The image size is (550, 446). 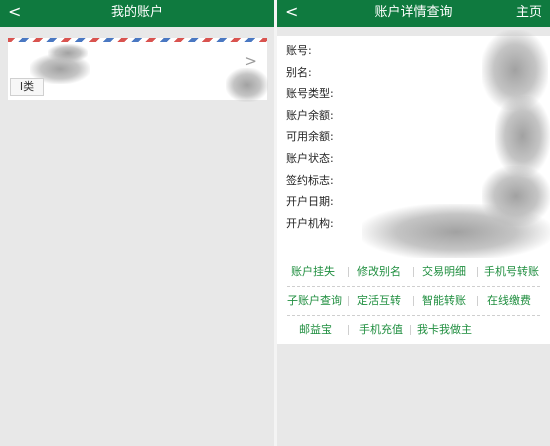 What do you see at coordinates (381, 330) in the screenshot?
I see `mobile-topup-link: 手机充值` at bounding box center [381, 330].